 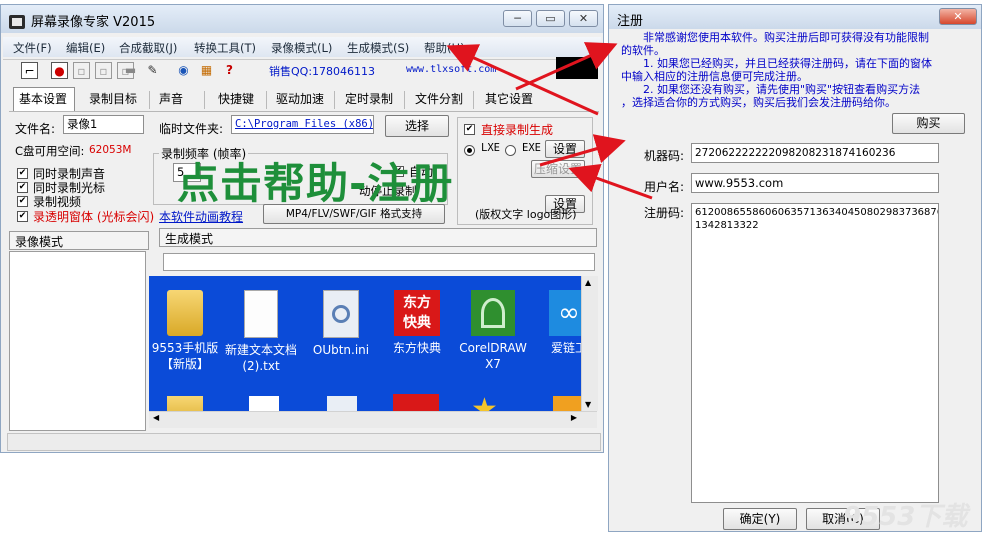 I want to click on arrow-to-regcode, so click(x=610, y=181).